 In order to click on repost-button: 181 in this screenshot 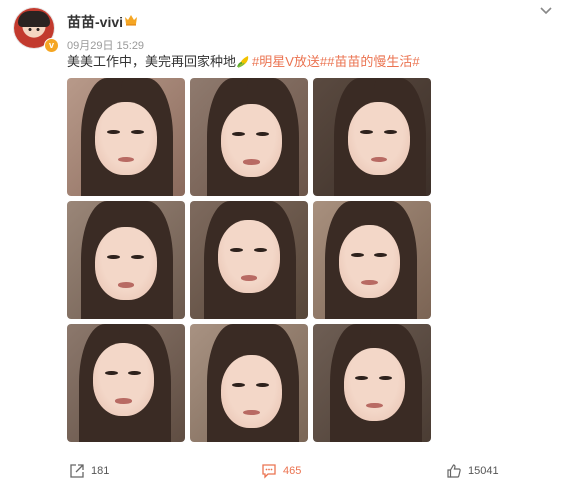, I will do `click(89, 471)`.